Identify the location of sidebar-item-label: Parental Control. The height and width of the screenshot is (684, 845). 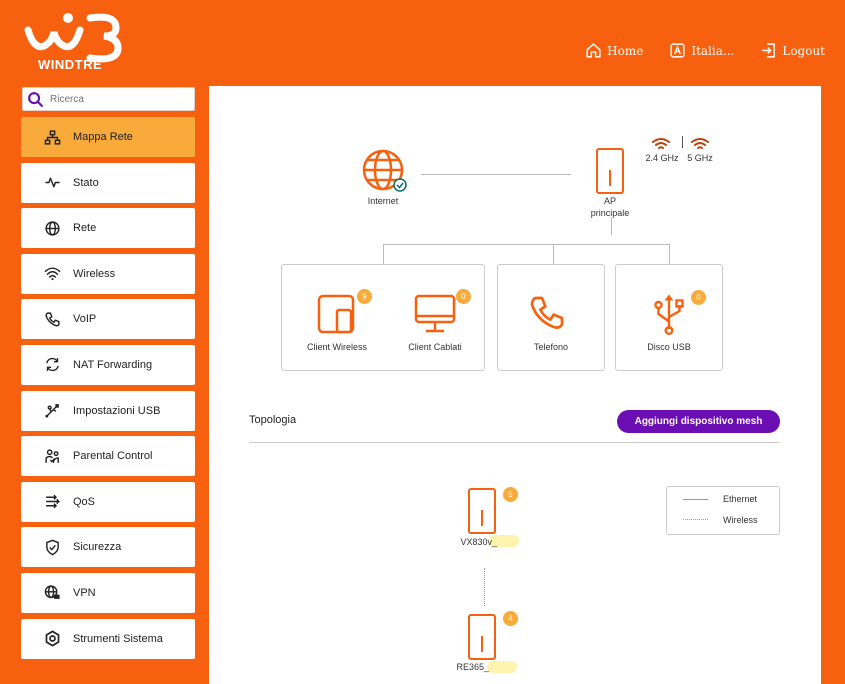
(113, 456).